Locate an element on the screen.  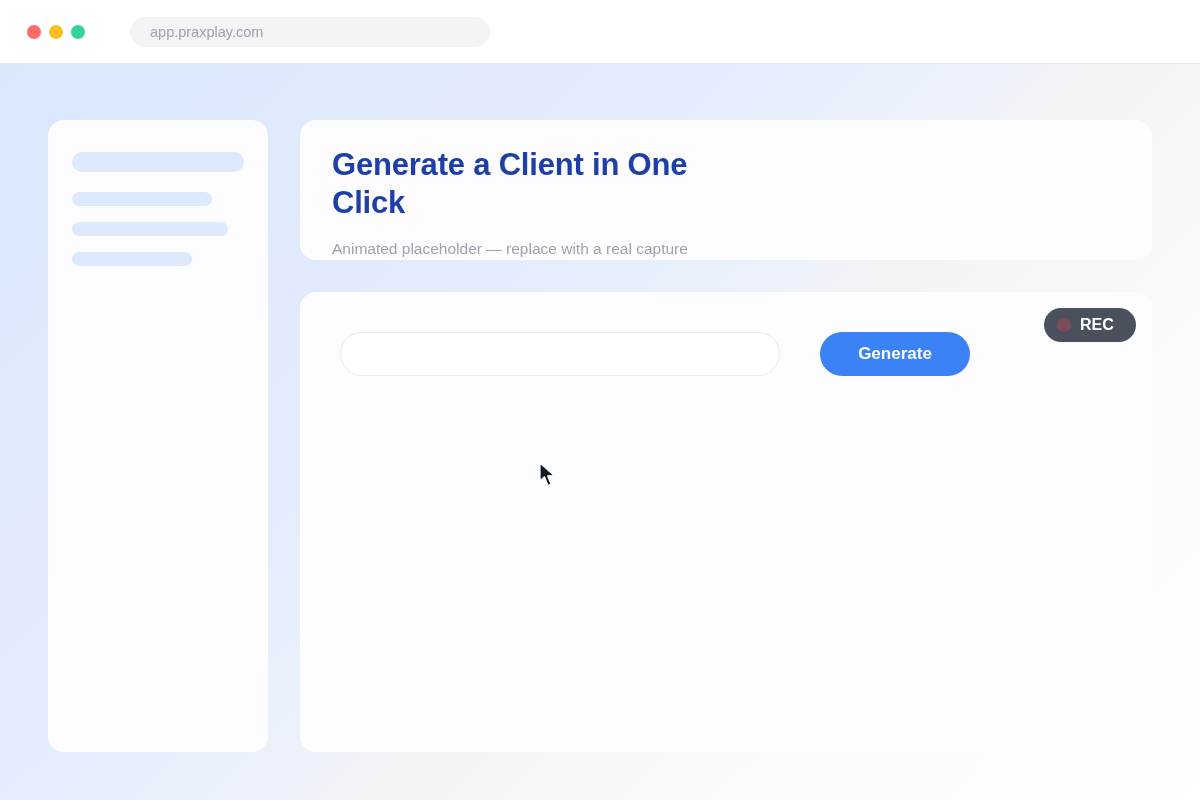
recording-label: REC is located at coordinates (1097, 325).